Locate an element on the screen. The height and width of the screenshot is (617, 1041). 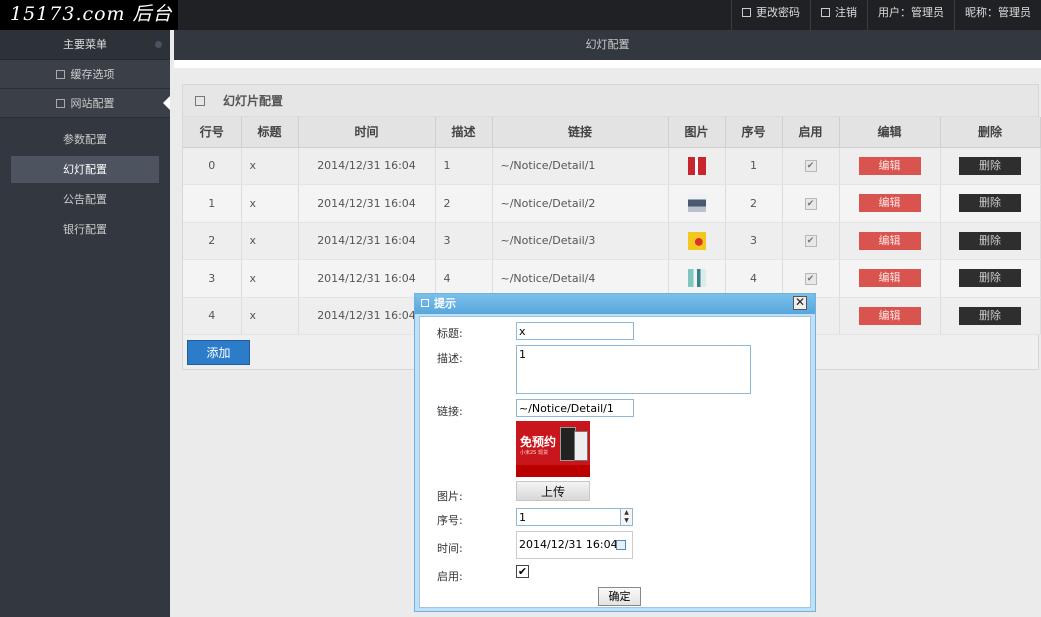
order-stepper: ▲ ▼ is located at coordinates (626, 517).